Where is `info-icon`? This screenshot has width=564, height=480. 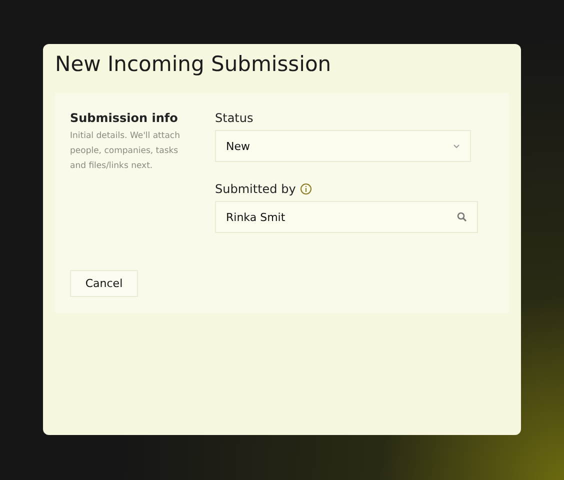
info-icon is located at coordinates (306, 189).